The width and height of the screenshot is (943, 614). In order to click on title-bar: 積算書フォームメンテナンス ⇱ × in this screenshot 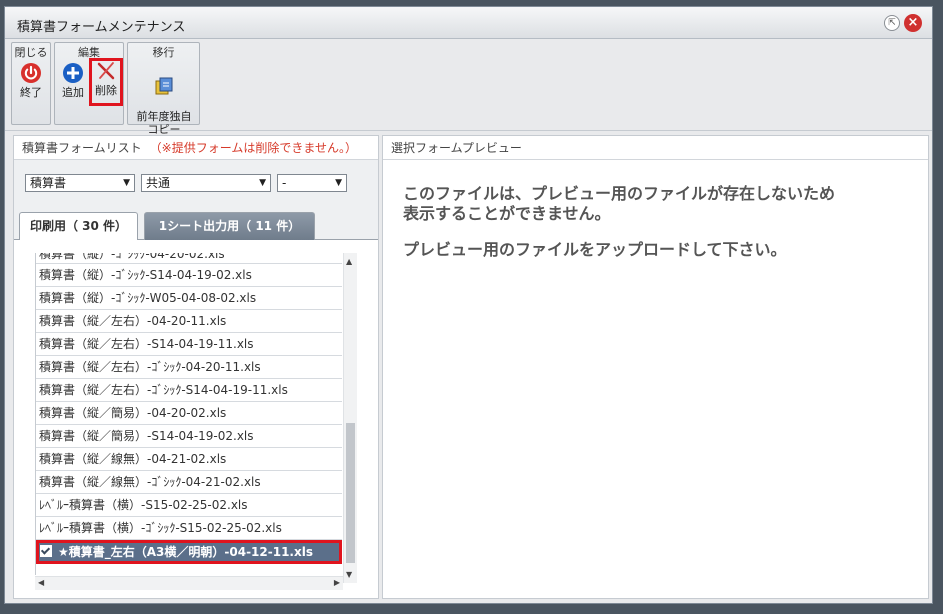, I will do `click(468, 23)`.